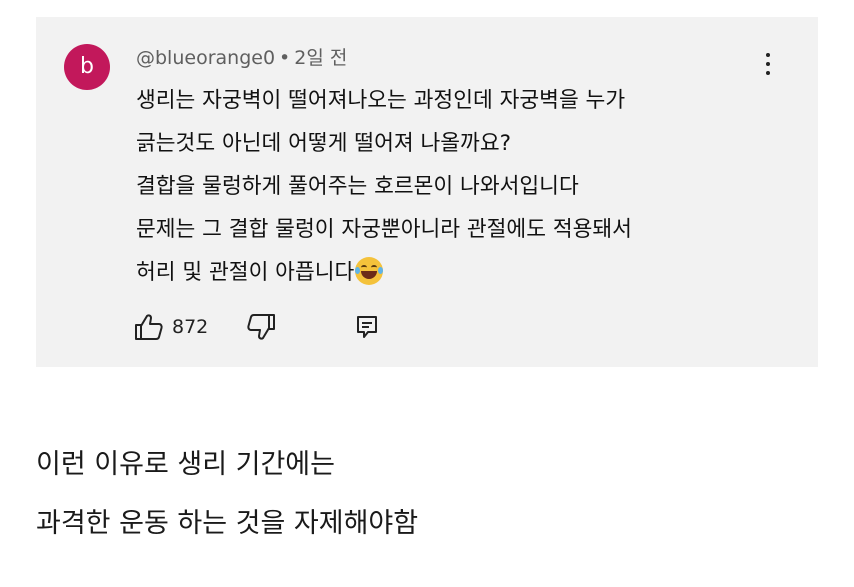 This screenshot has width=854, height=587. I want to click on like-count: 872, so click(190, 327).